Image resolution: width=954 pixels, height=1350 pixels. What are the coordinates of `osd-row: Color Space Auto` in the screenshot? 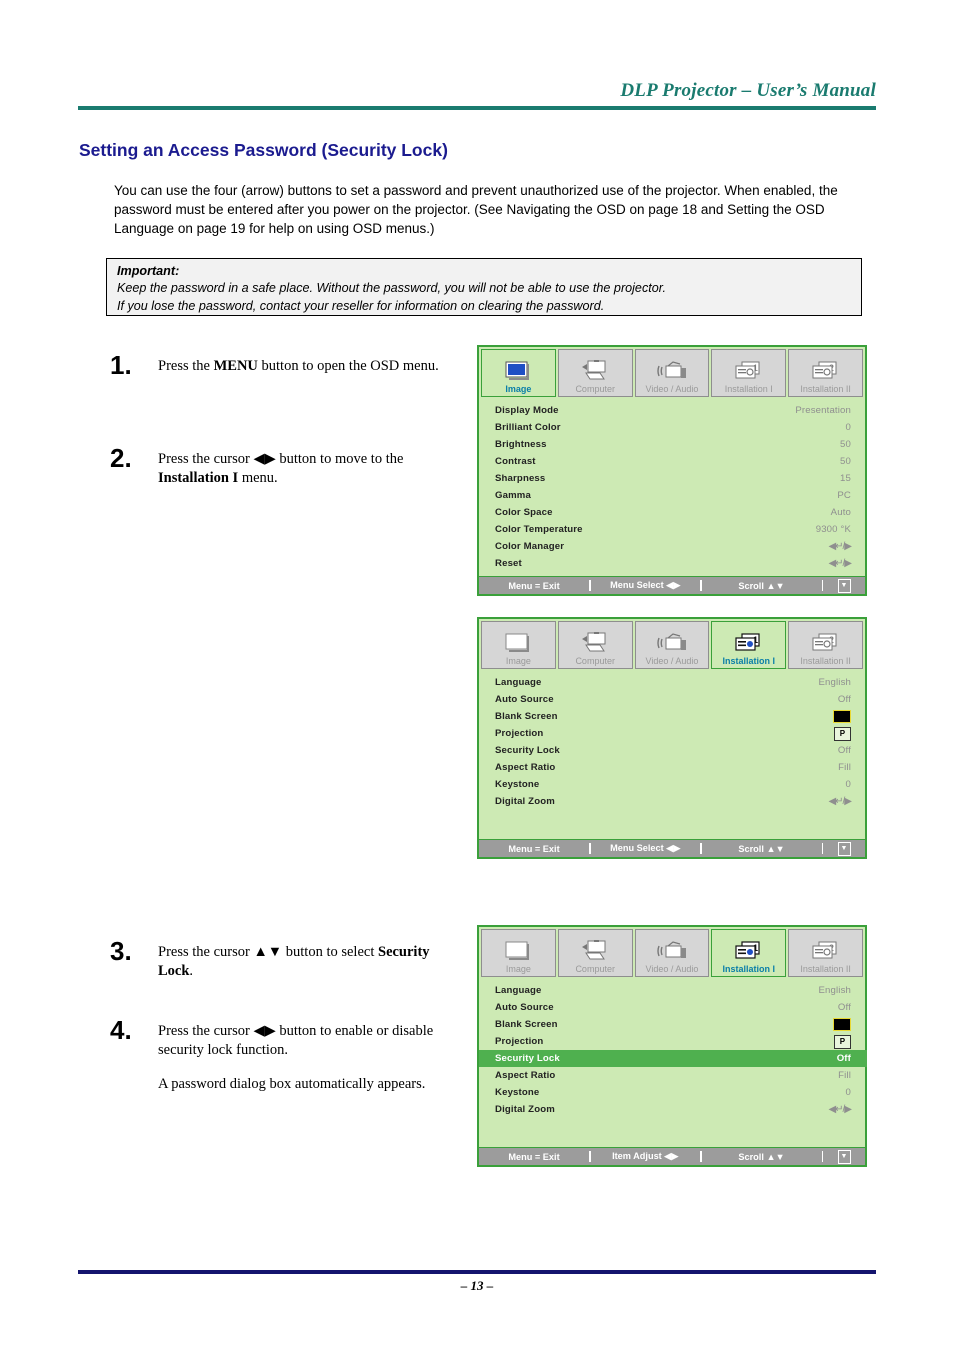 It's located at (673, 512).